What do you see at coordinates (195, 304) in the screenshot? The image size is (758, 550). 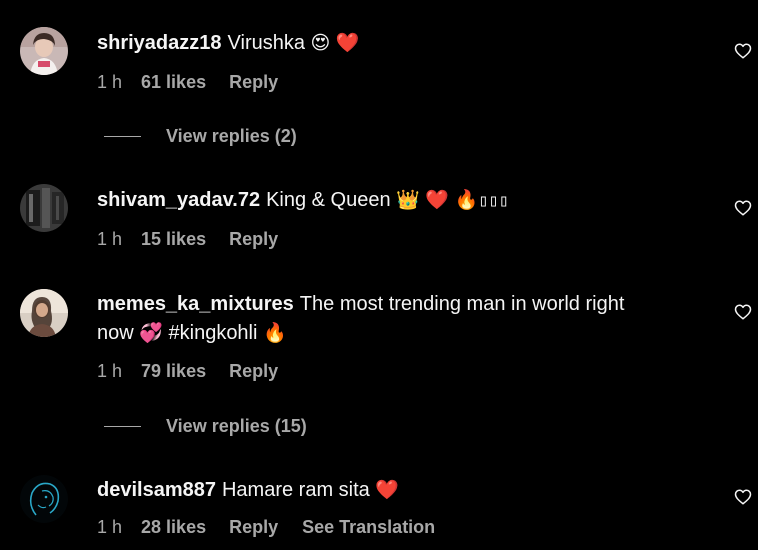 I see `comment-username: memes_ka_mixtures` at bounding box center [195, 304].